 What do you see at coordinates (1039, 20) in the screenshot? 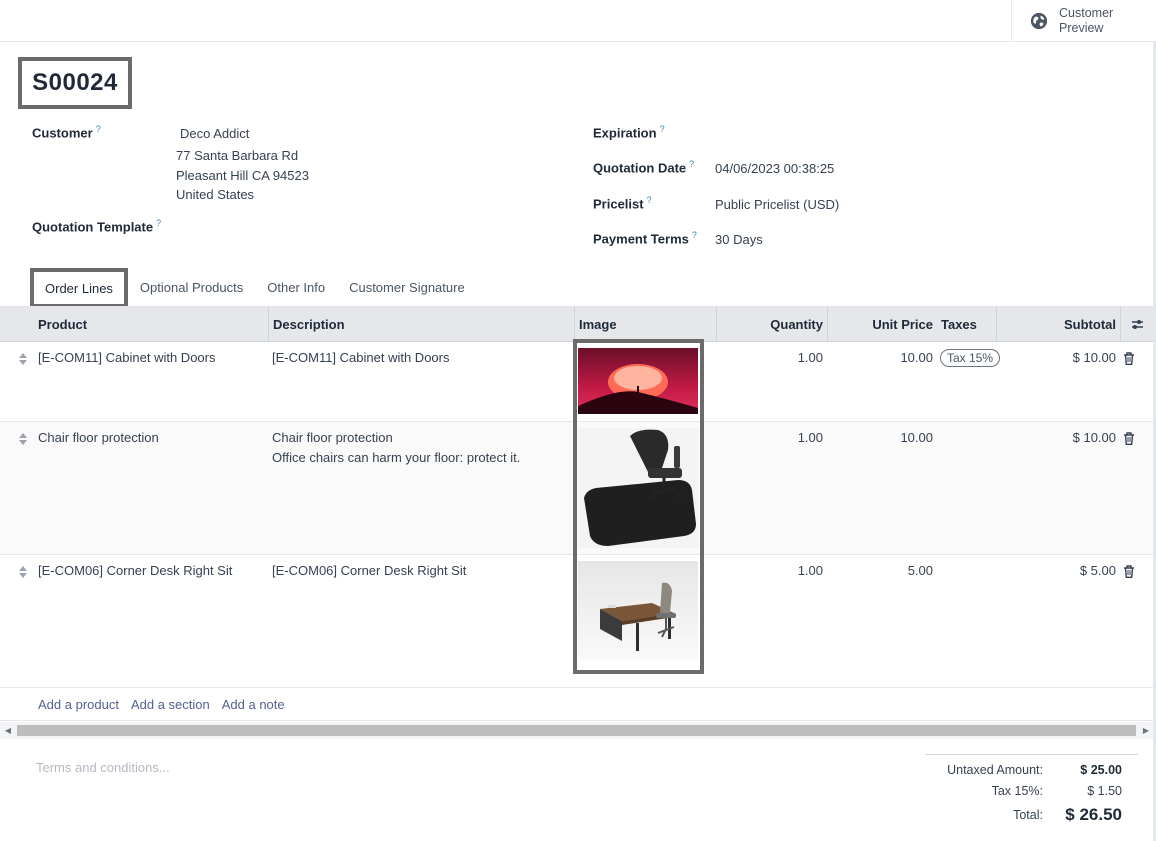
I see `globe-icon` at bounding box center [1039, 20].